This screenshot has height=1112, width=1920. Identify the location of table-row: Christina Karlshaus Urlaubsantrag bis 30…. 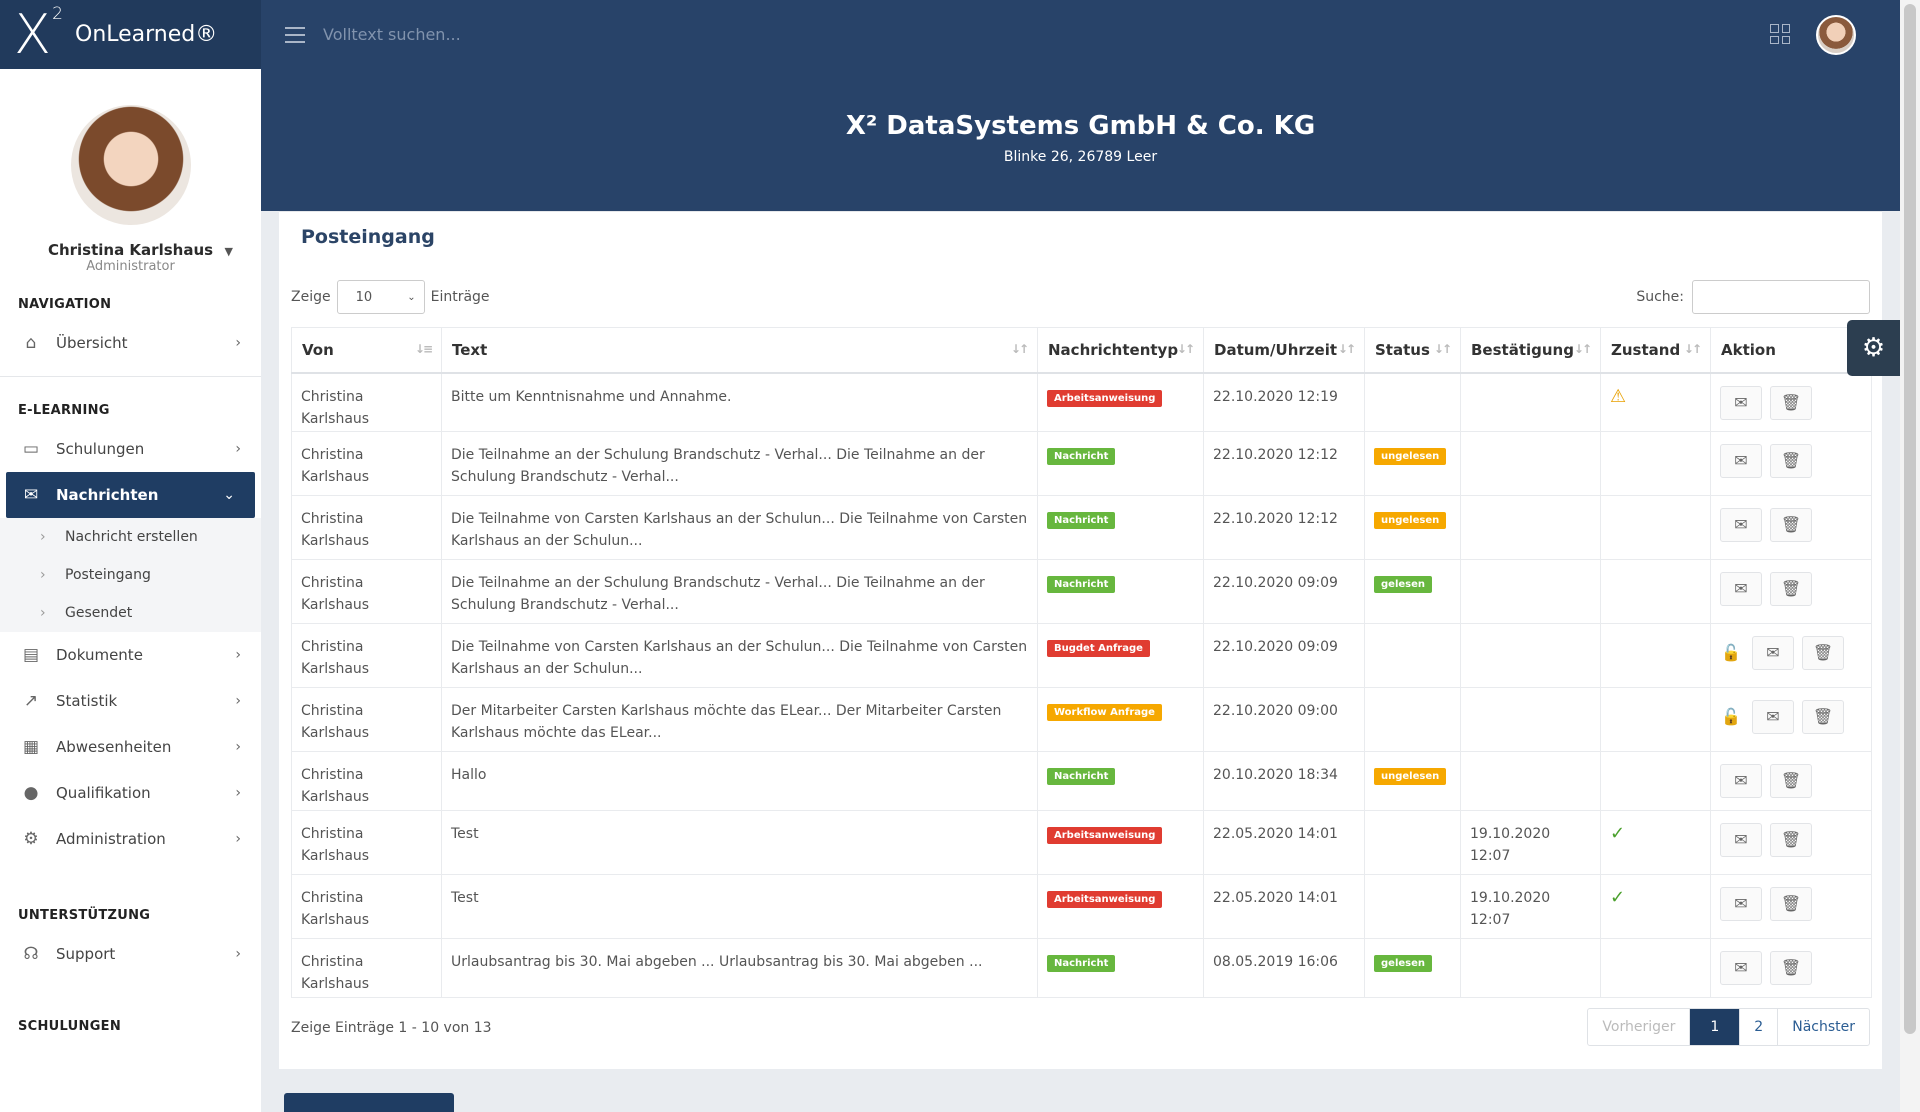
(1081, 968).